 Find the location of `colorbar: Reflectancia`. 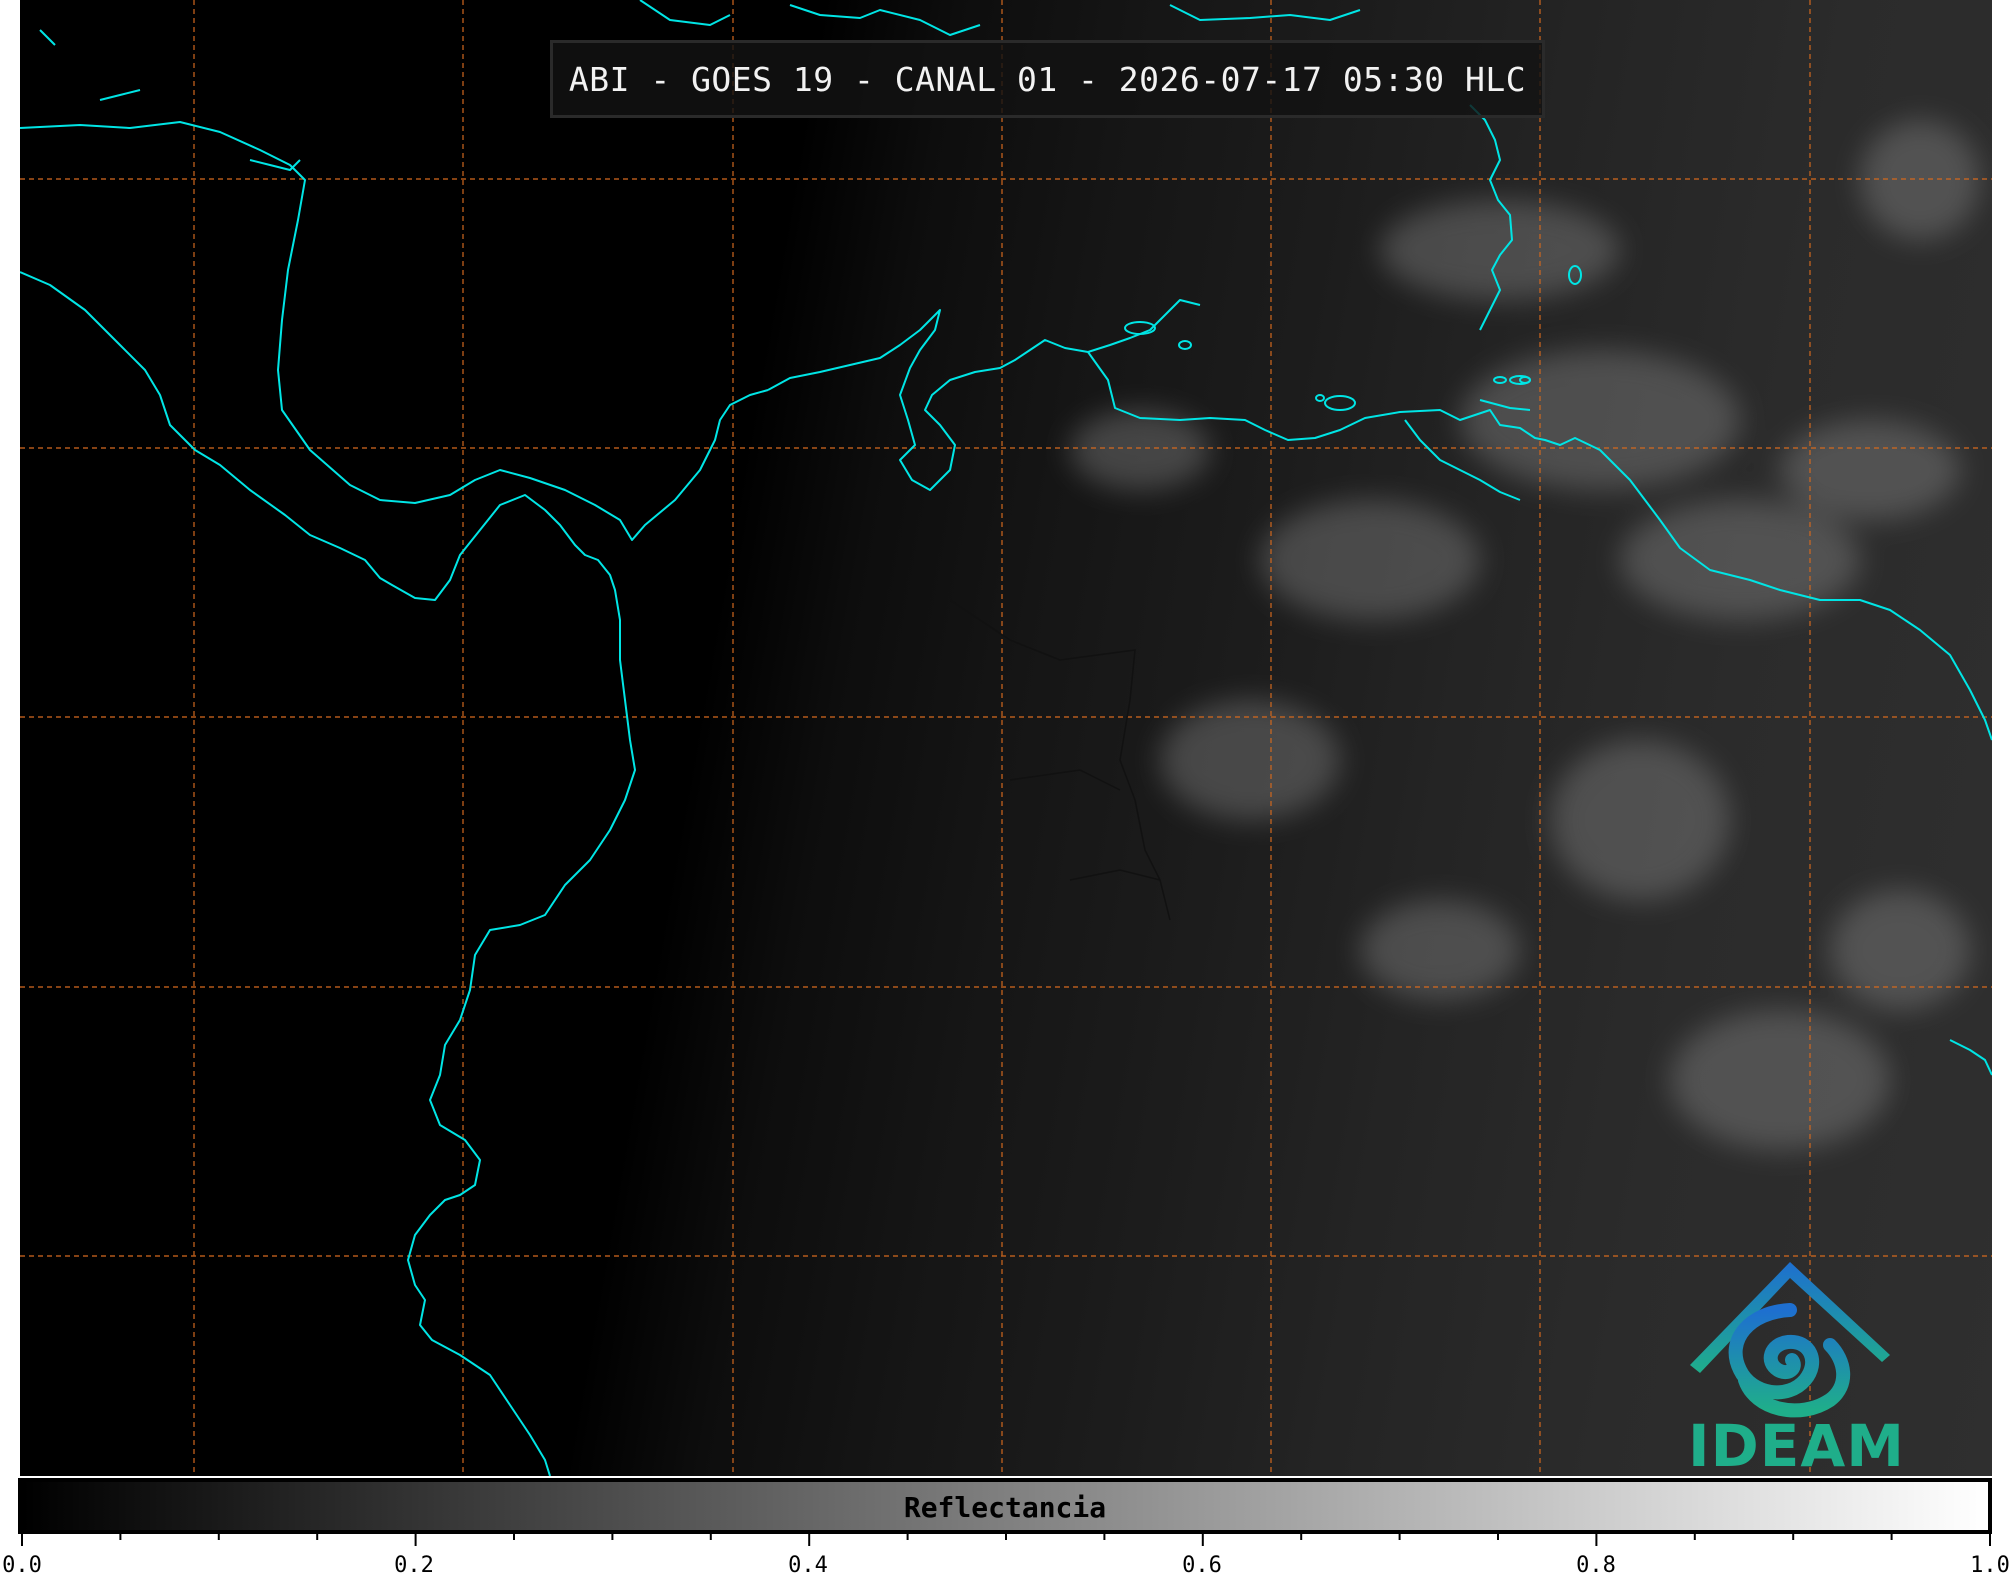

colorbar: Reflectancia is located at coordinates (1005, 1506).